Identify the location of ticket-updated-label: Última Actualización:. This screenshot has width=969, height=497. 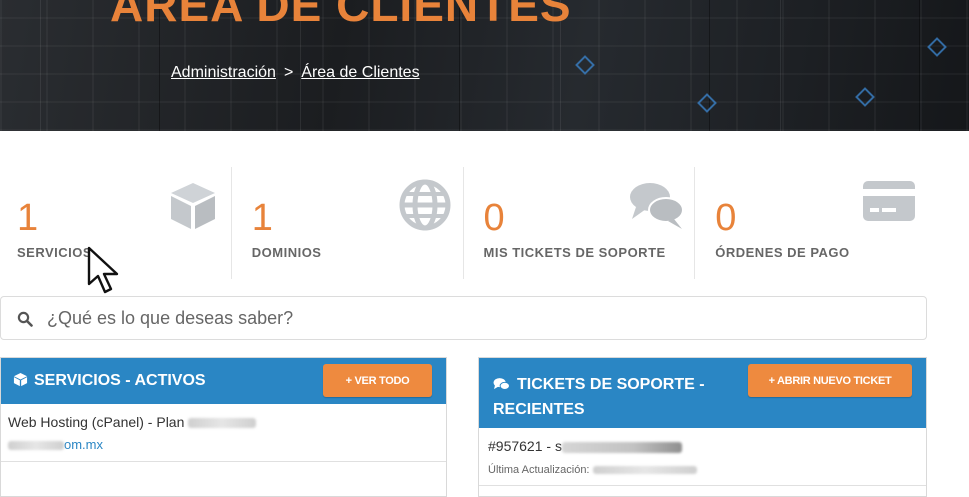
(539, 470).